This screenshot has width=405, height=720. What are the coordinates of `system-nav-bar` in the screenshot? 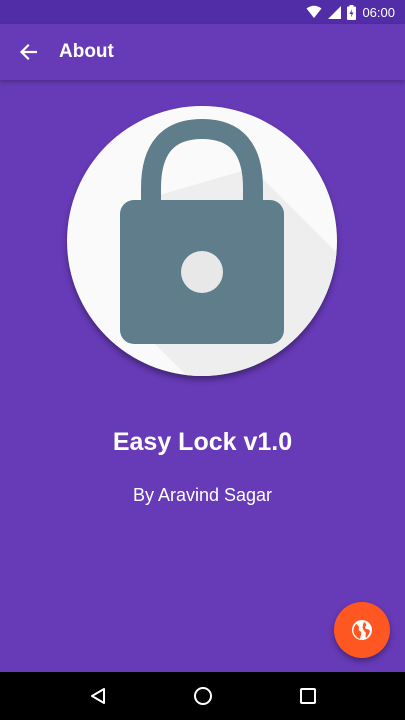 It's located at (202, 696).